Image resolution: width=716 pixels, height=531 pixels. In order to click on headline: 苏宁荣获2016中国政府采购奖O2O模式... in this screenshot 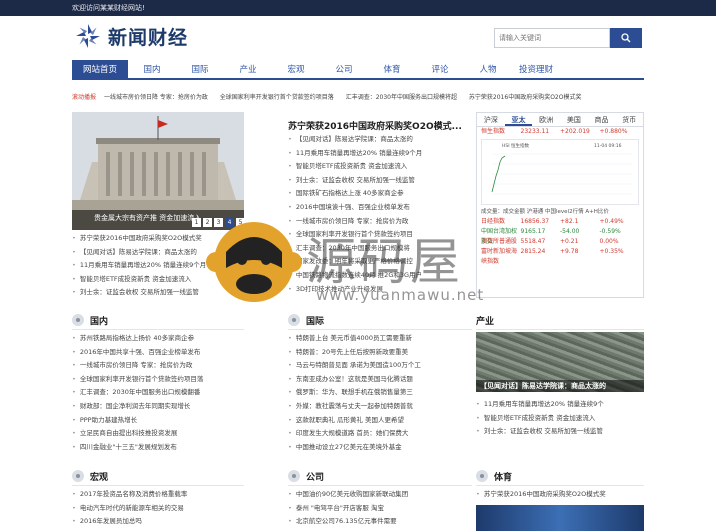, I will do `click(375, 125)`.